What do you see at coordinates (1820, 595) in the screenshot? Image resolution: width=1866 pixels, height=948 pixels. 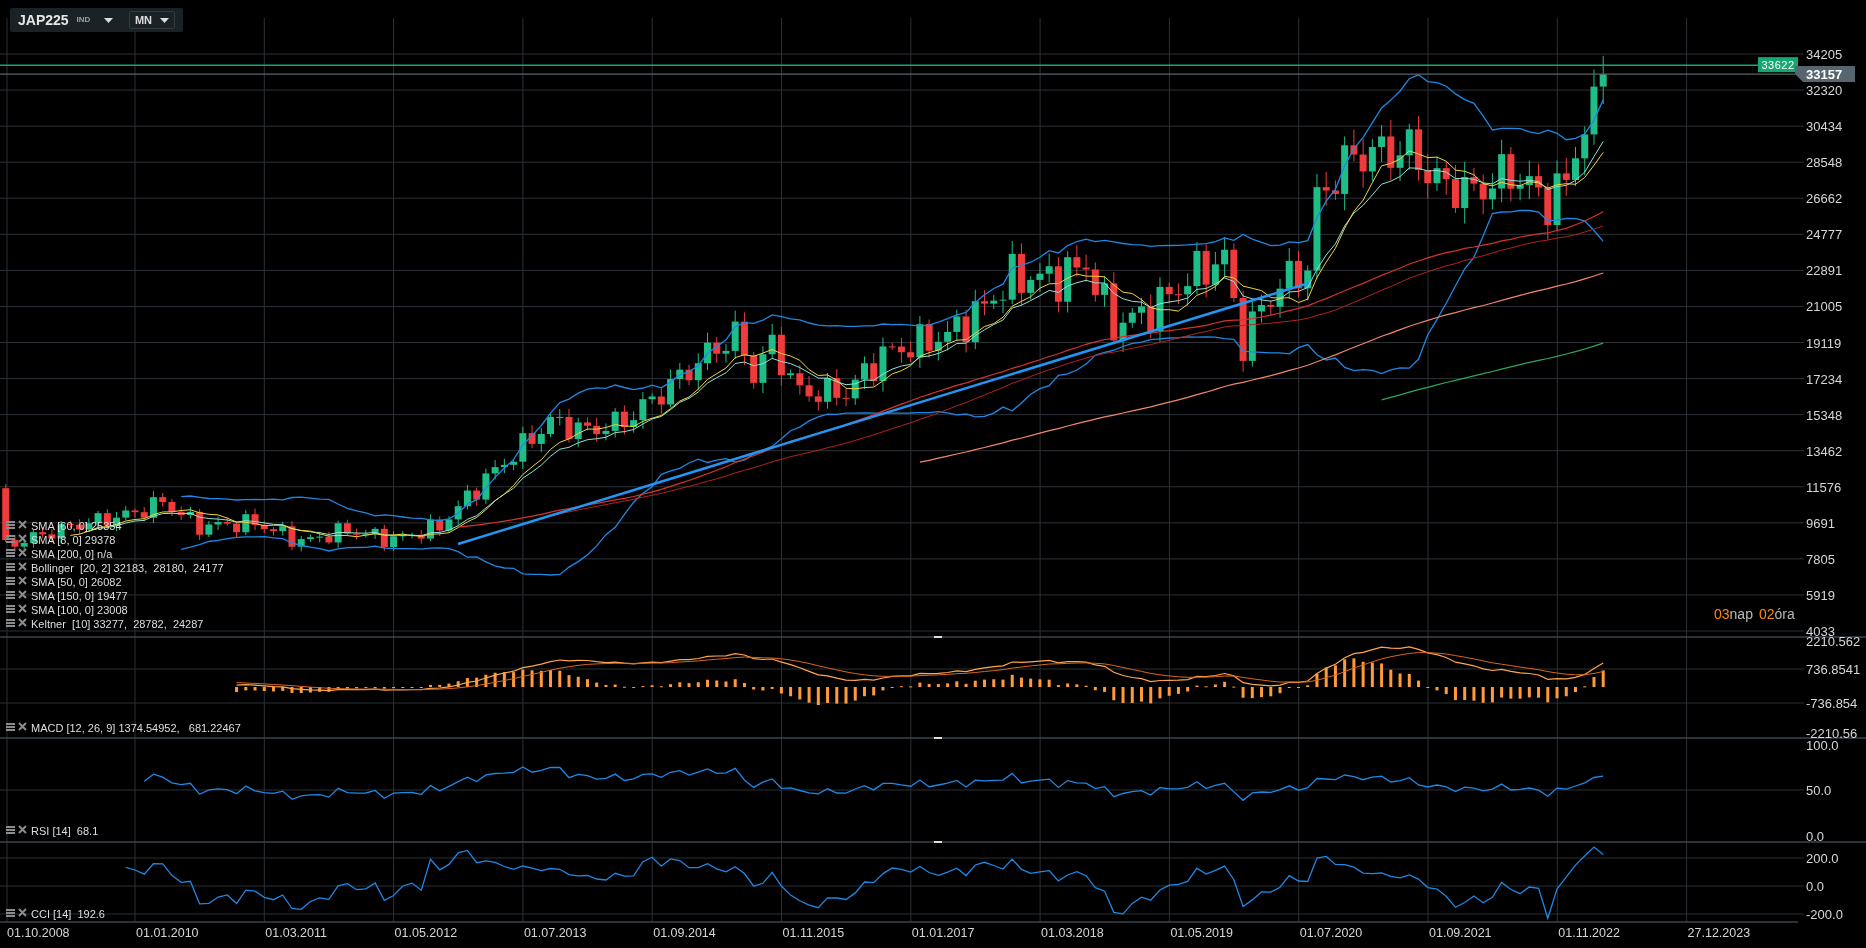 I see `price-axis-label: 5919` at bounding box center [1820, 595].